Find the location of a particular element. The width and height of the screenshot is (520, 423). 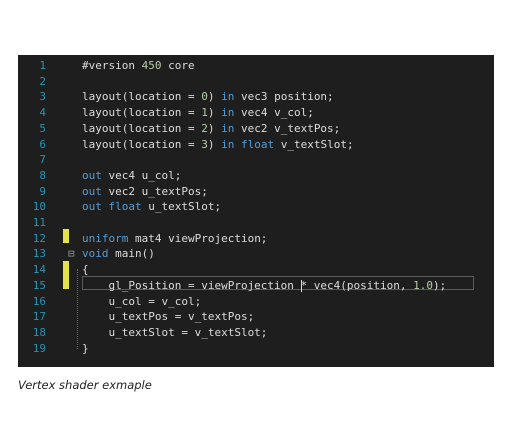

line-number: 12 is located at coordinates (39, 238).